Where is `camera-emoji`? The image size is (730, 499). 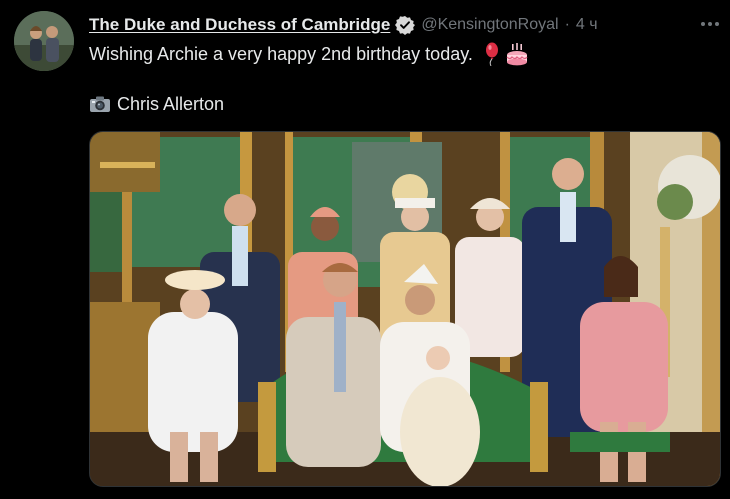 camera-emoji is located at coordinates (100, 104).